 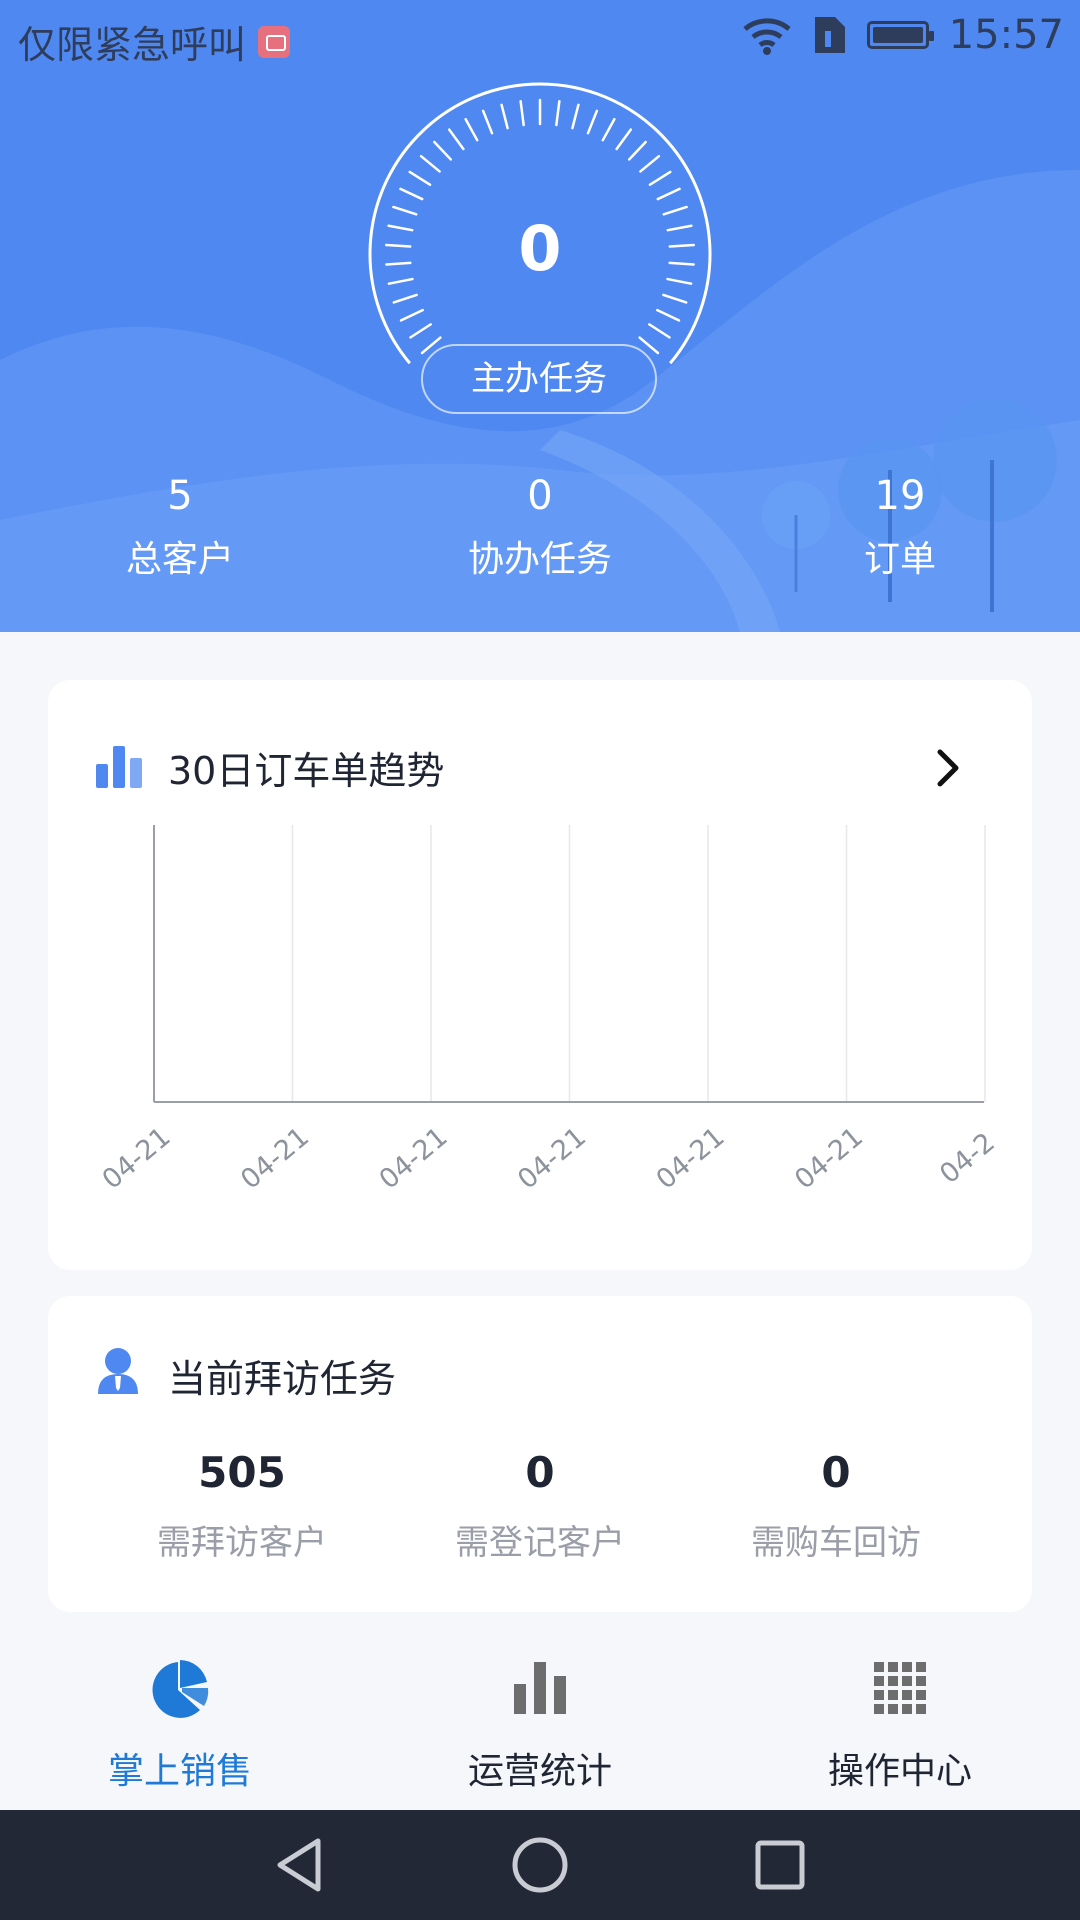 I want to click on recents-icon, so click(x=780, y=1865).